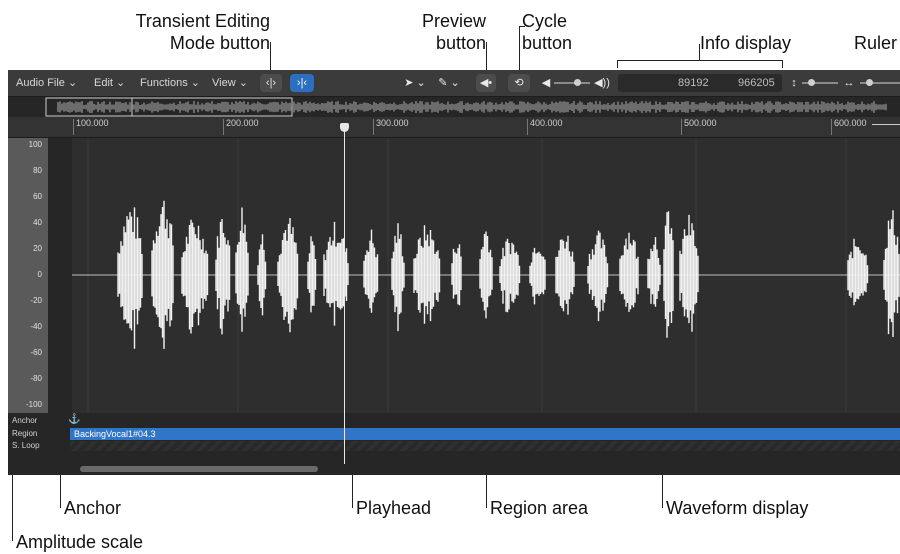 This screenshot has width=900, height=554. Describe the element at coordinates (539, 508) in the screenshot. I see `callout-region-area: Region area` at that location.